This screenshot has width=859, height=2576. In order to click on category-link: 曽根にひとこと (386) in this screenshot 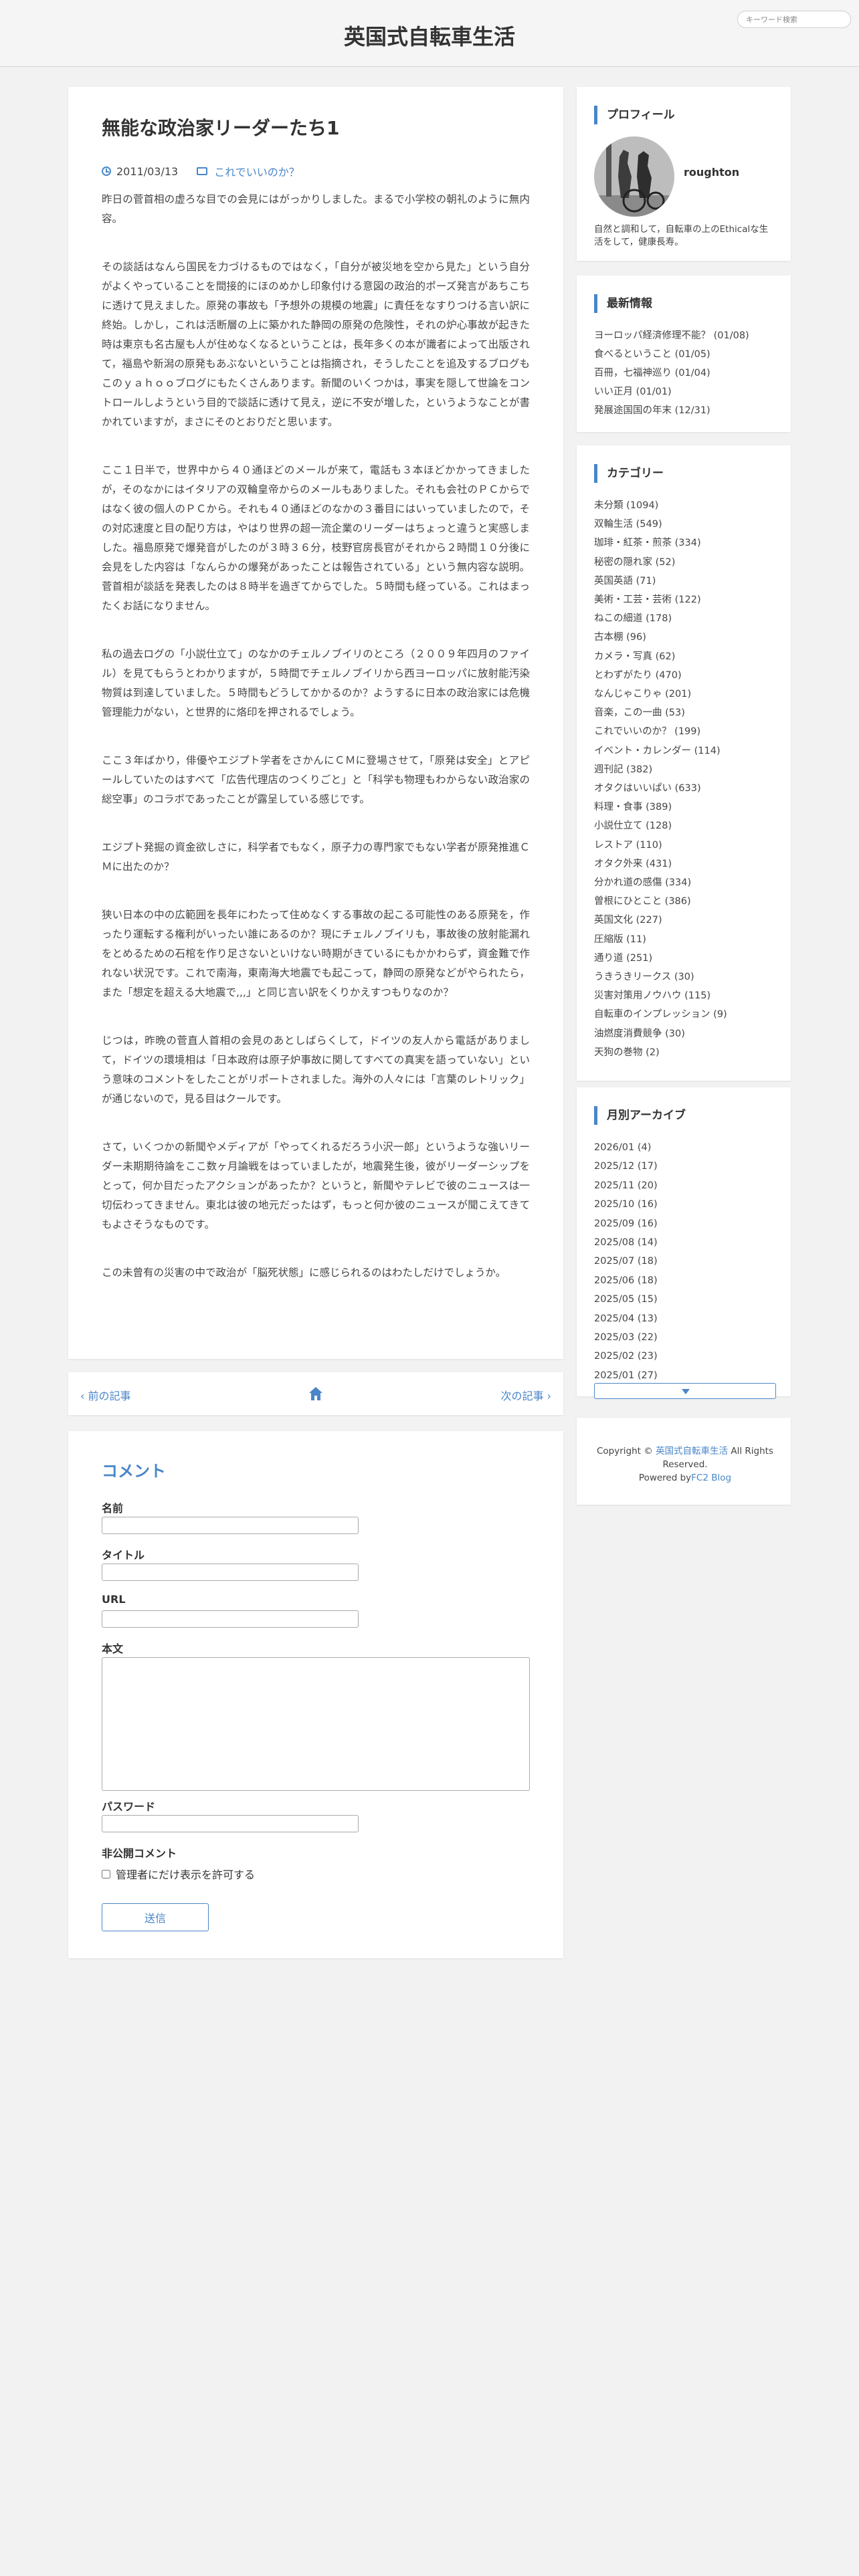, I will do `click(687, 901)`.